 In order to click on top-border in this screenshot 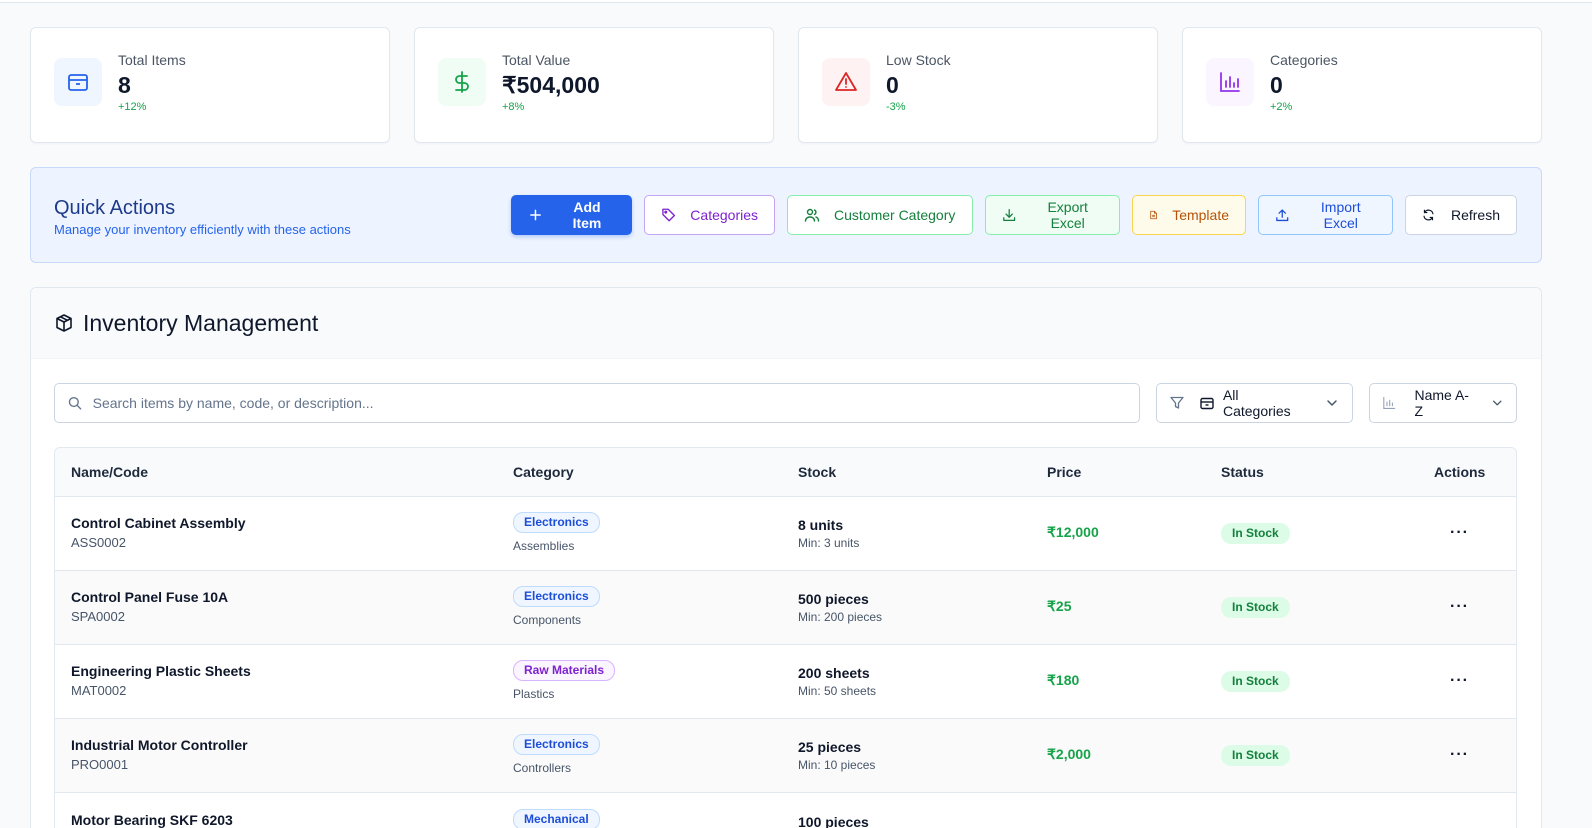, I will do `click(796, 1)`.